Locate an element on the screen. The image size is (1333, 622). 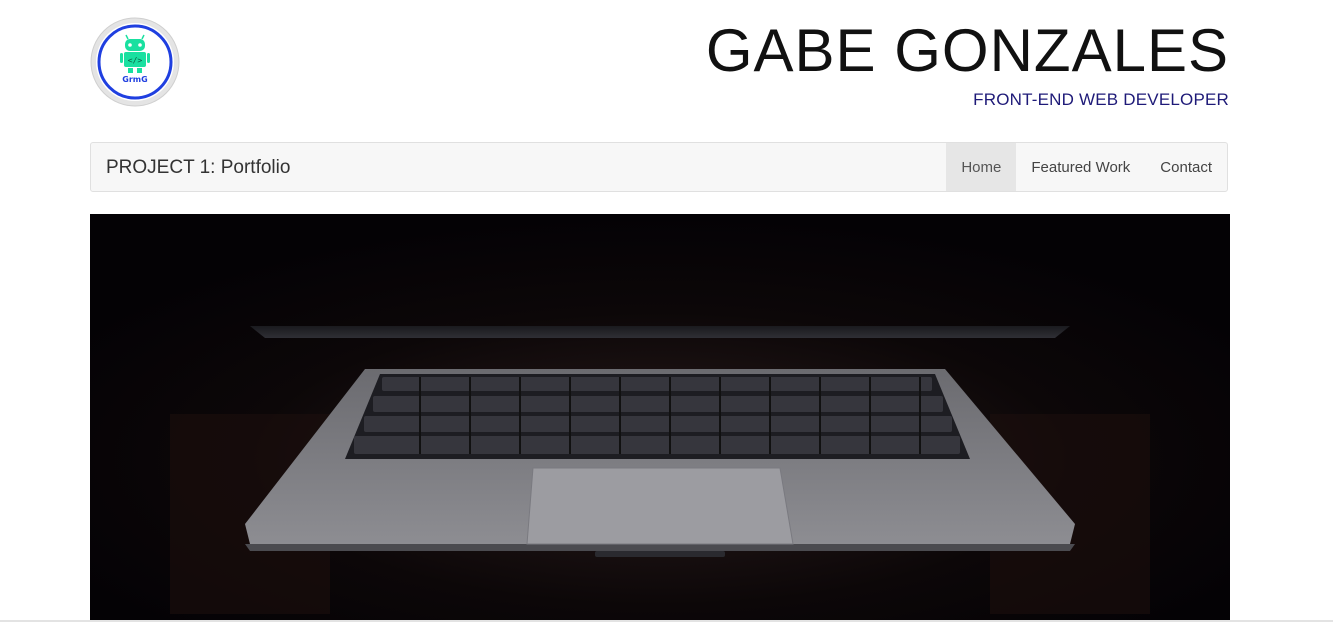
nav-link-home: Home is located at coordinates (981, 167).